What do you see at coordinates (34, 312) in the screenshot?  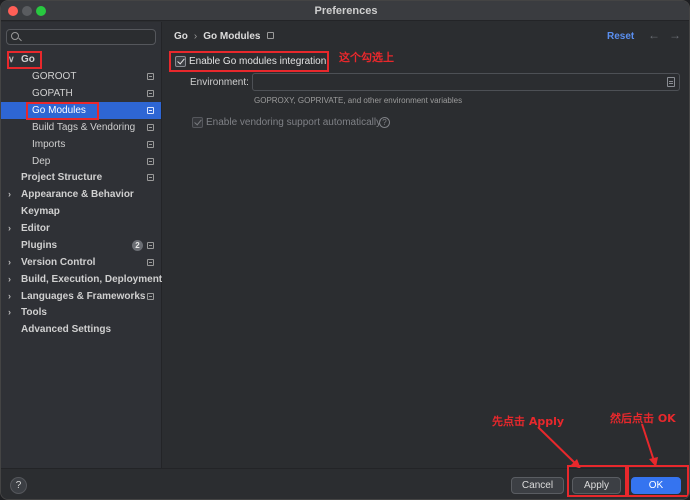 I see `sidebar-item-label: Tools` at bounding box center [34, 312].